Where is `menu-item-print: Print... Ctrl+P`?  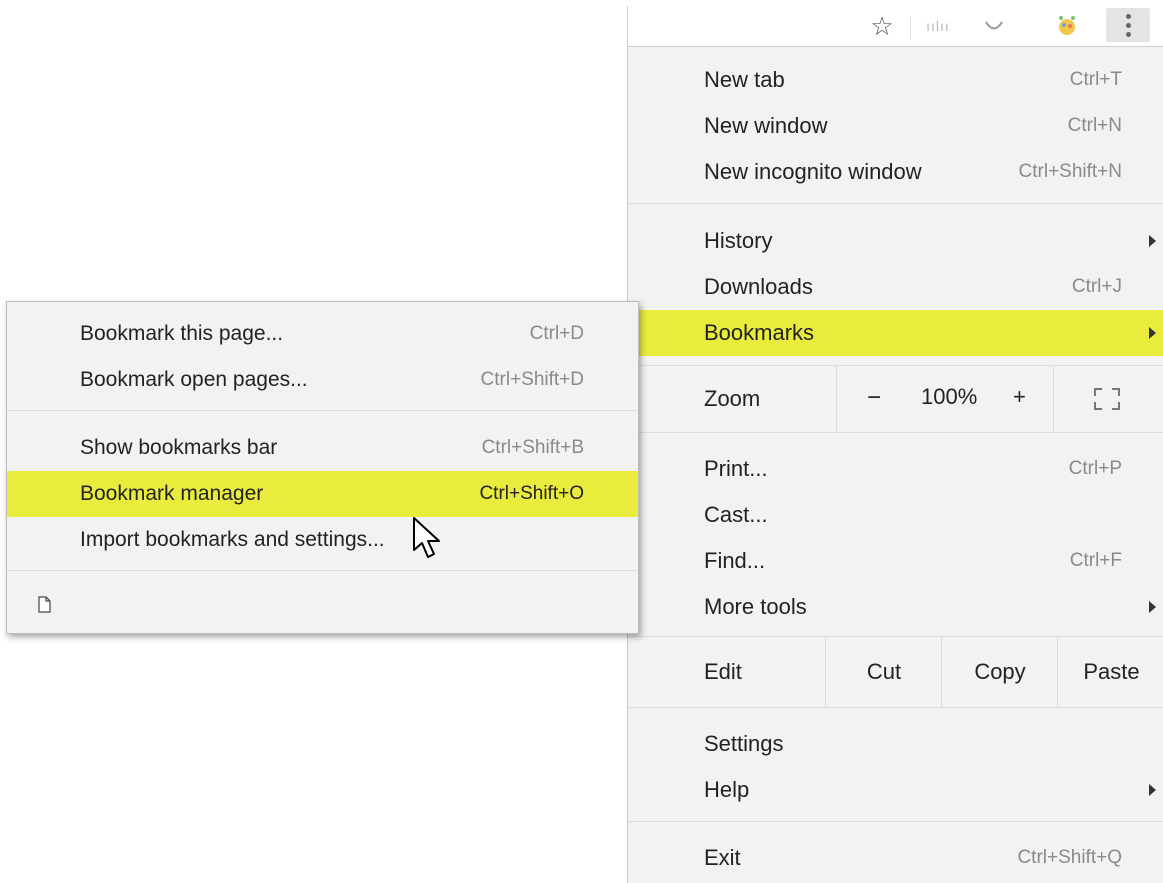 menu-item-print: Print... Ctrl+P is located at coordinates (895, 469).